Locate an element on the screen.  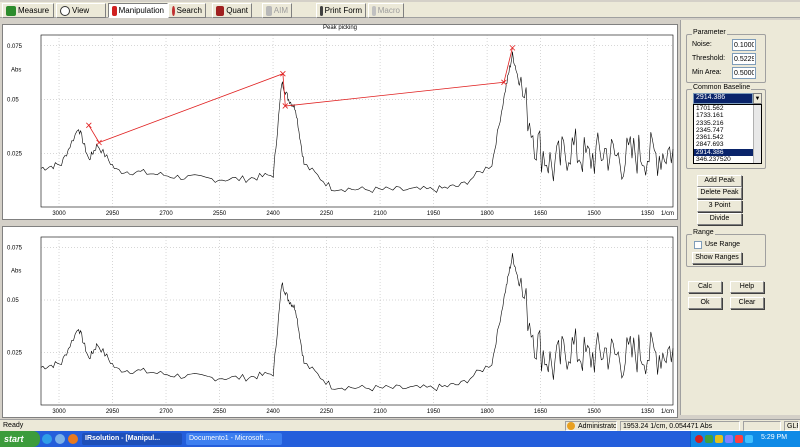
tray-network-icon is located at coordinates (709, 439).